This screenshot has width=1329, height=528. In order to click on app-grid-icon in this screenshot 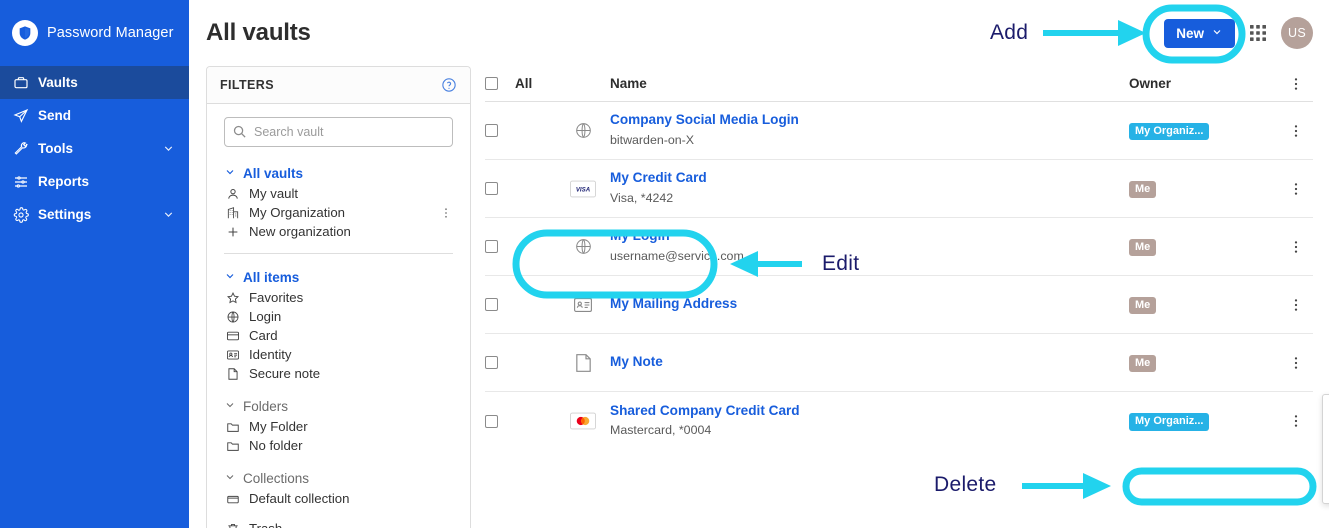, I will do `click(1258, 33)`.